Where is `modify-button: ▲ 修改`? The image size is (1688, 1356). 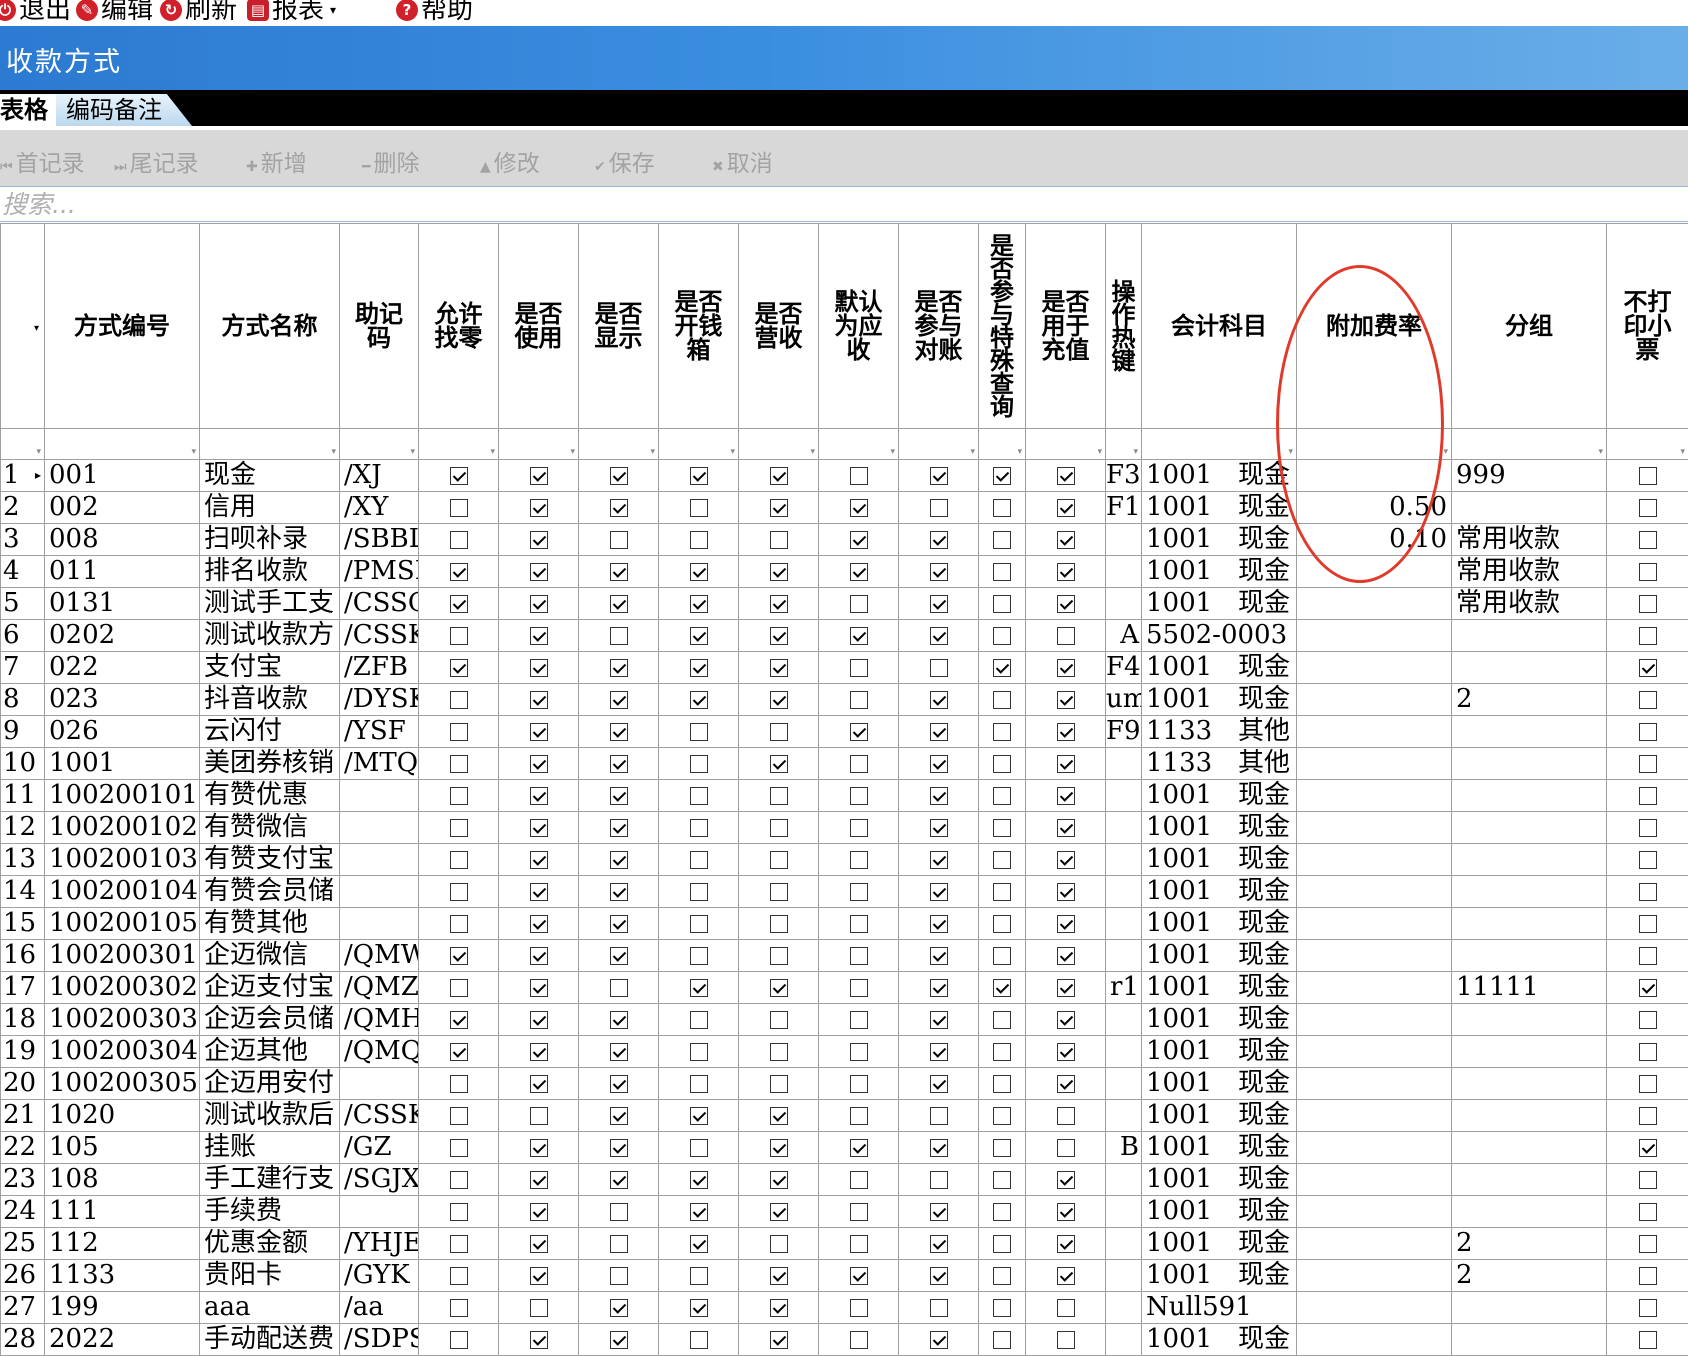 modify-button: ▲ 修改 is located at coordinates (510, 161).